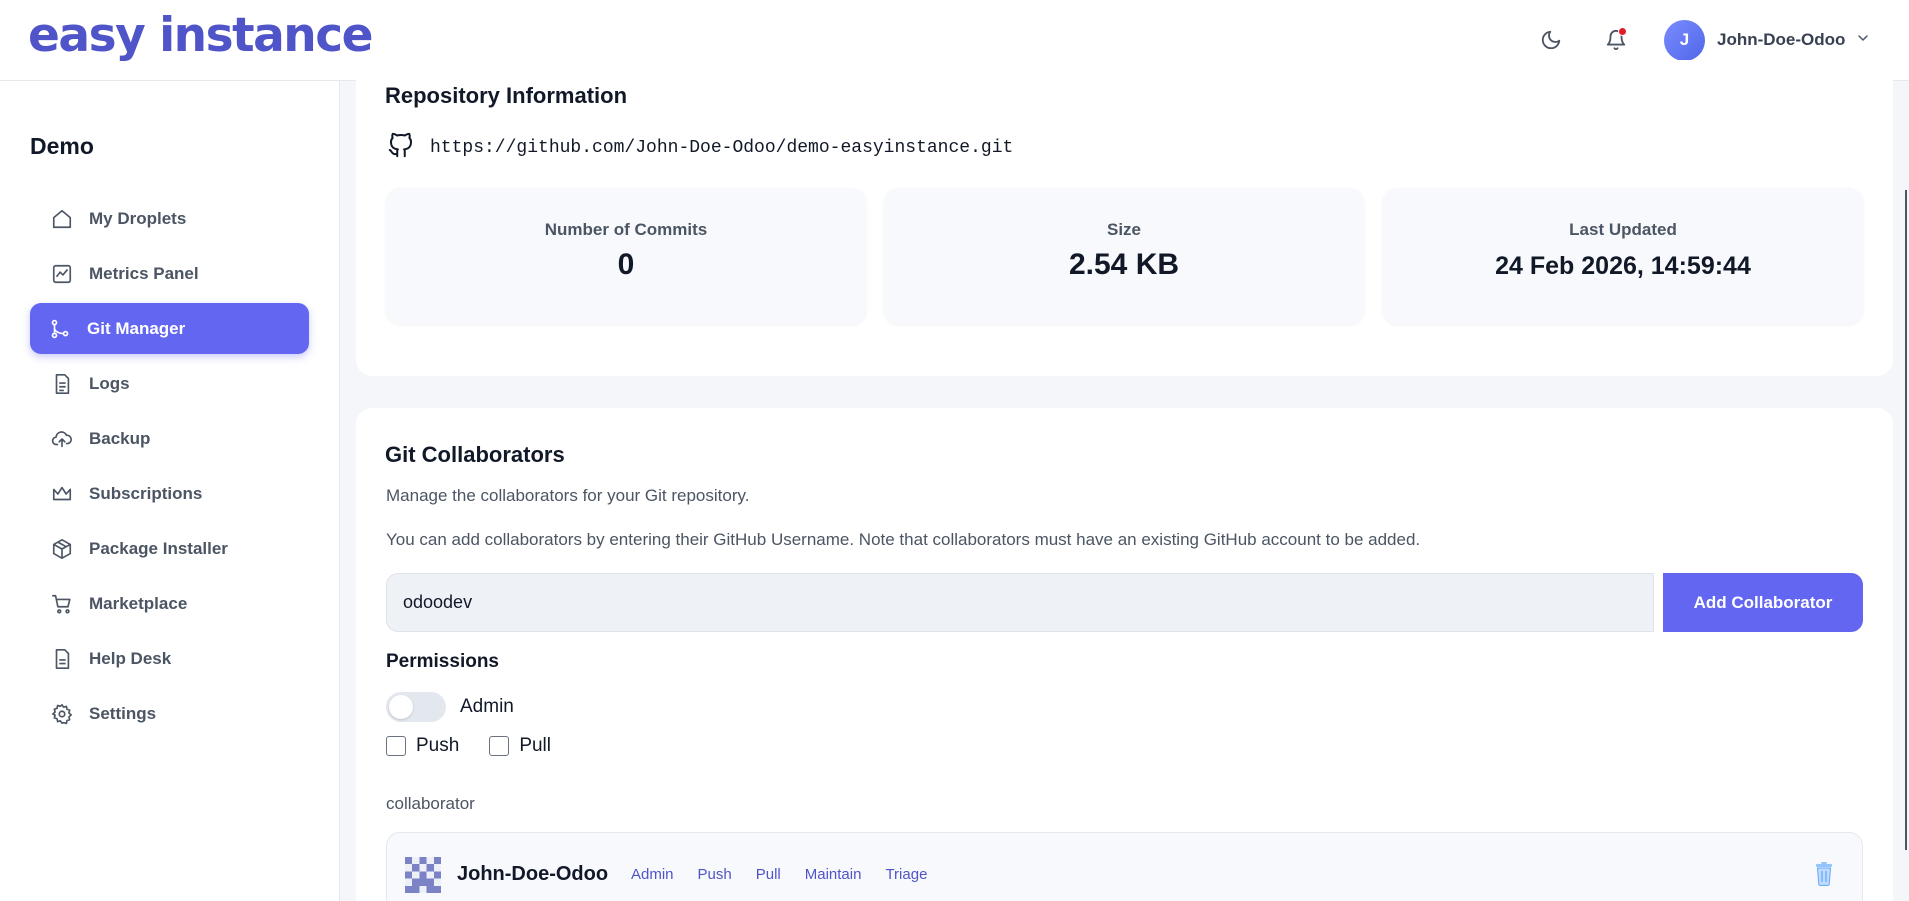 The image size is (1909, 901). Describe the element at coordinates (535, 745) in the screenshot. I see `pull-label: Pull` at that location.